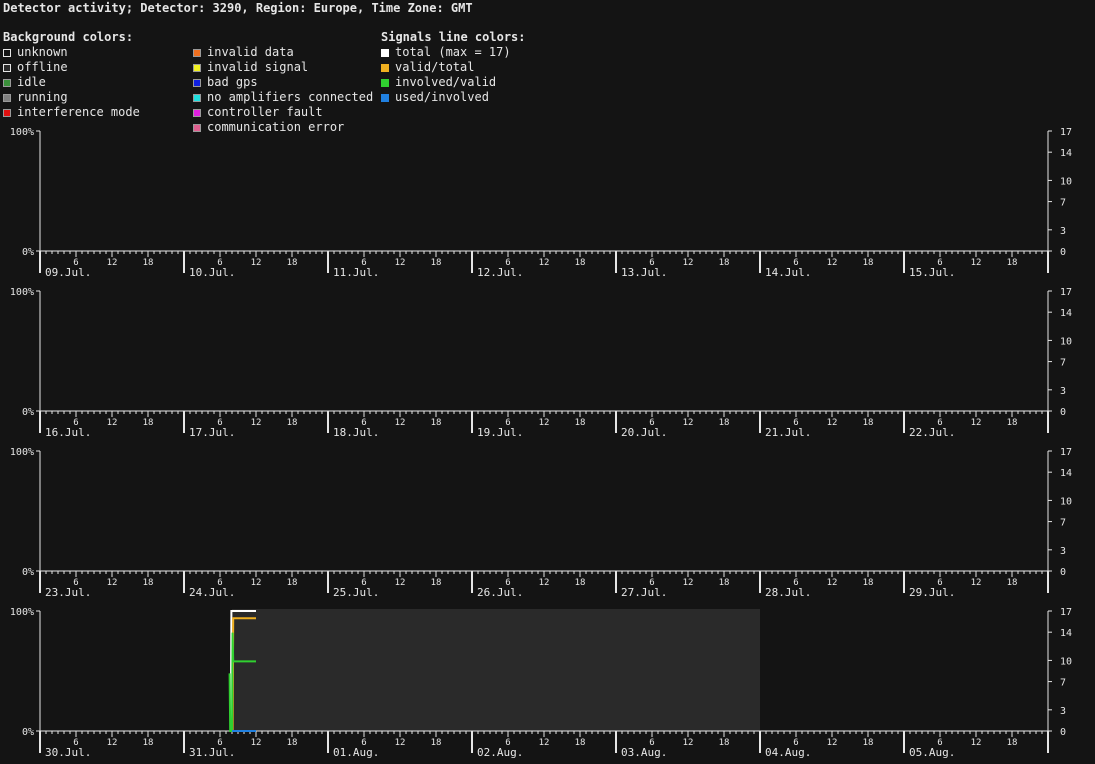  What do you see at coordinates (932, 592) in the screenshot?
I see `day-label: 29.Jul.` at bounding box center [932, 592].